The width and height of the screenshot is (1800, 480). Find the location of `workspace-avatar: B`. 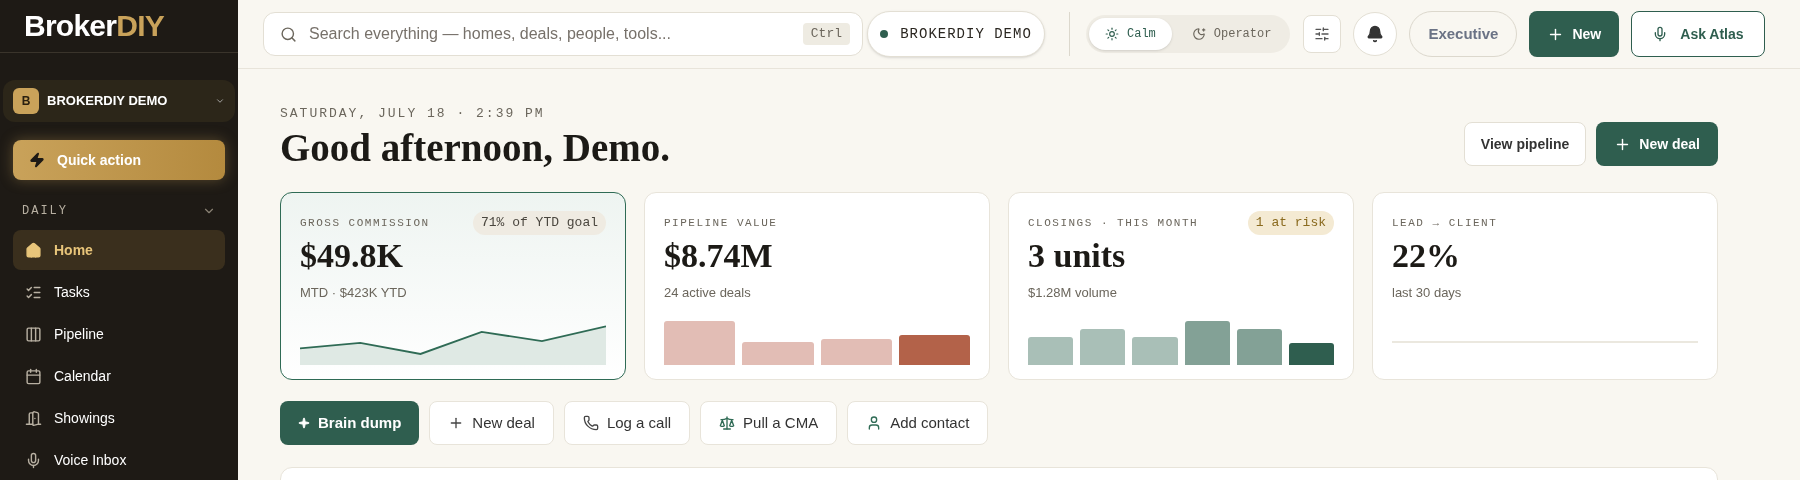

workspace-avatar: B is located at coordinates (26, 101).